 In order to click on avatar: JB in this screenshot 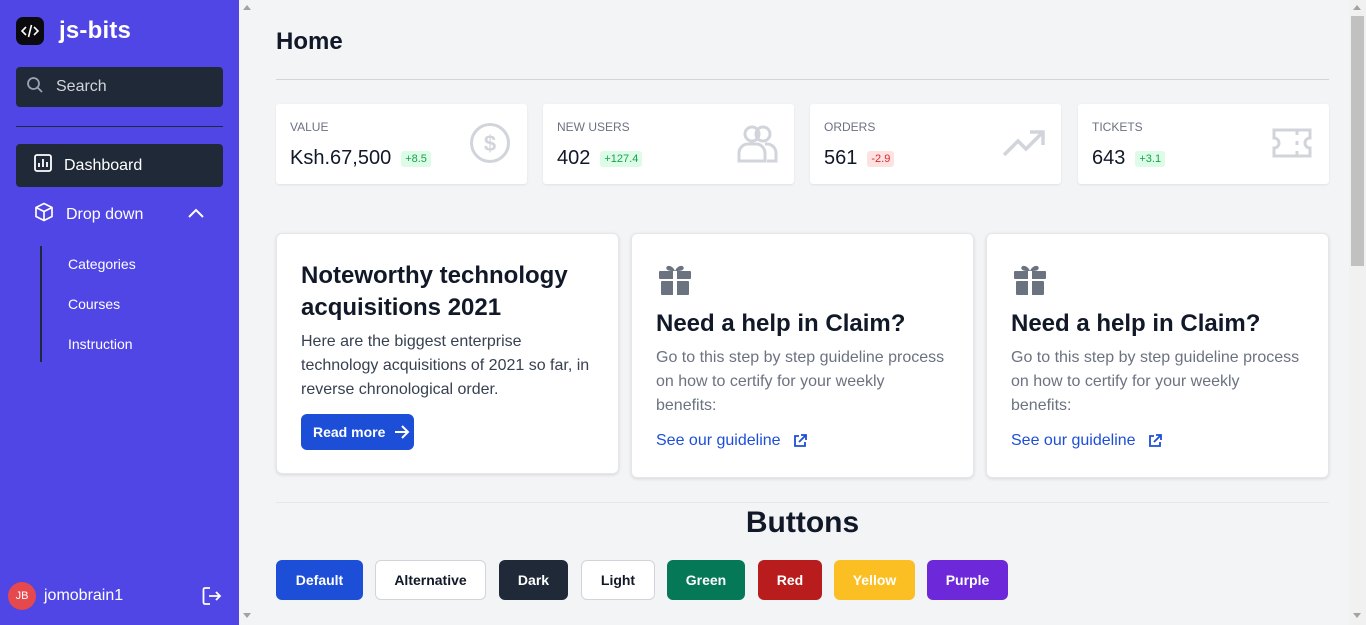, I will do `click(22, 596)`.